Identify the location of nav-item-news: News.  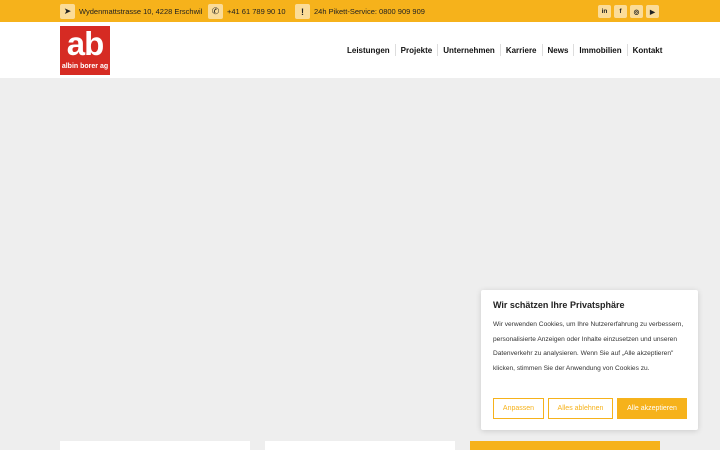
(558, 50).